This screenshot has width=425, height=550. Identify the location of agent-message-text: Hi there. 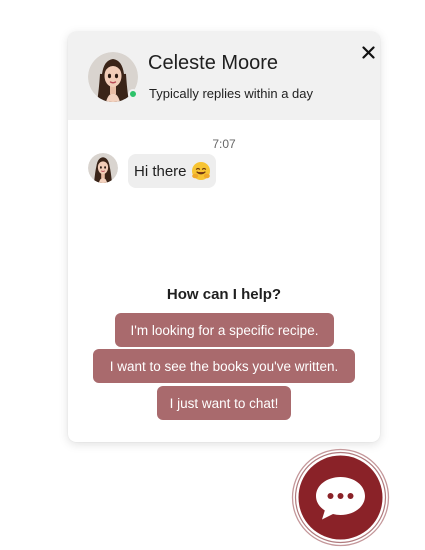
(160, 171).